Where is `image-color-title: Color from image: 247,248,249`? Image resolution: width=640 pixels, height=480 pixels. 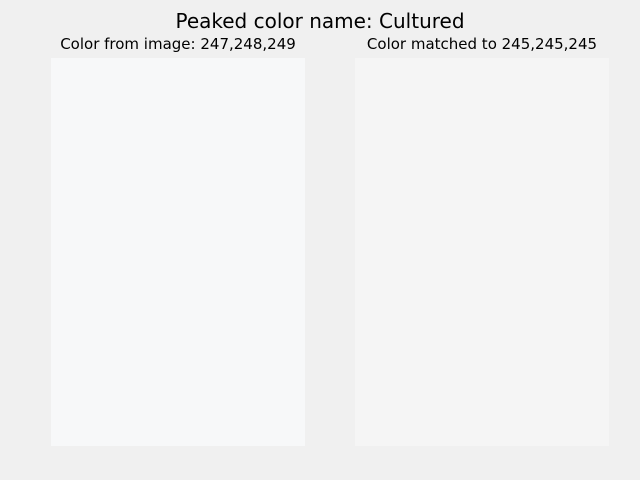
image-color-title: Color from image: 247,248,249 is located at coordinates (178, 44).